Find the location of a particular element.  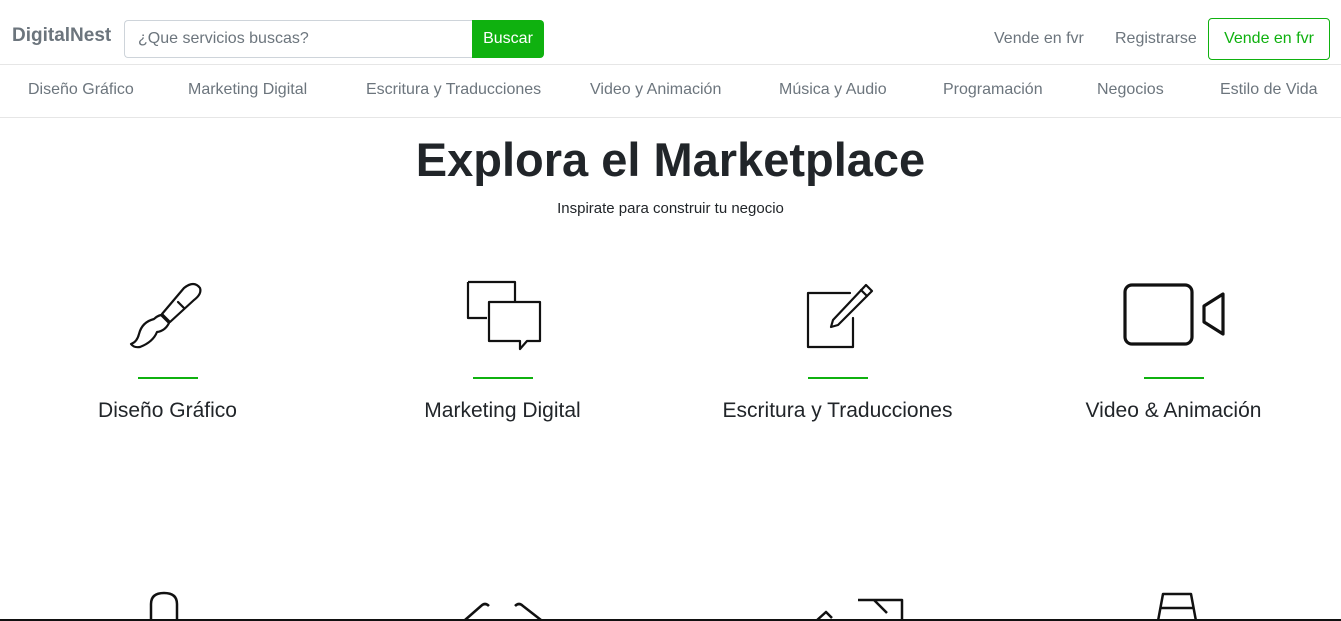

tile-writing-translation: Escritura y Traducciones is located at coordinates (837, 356).